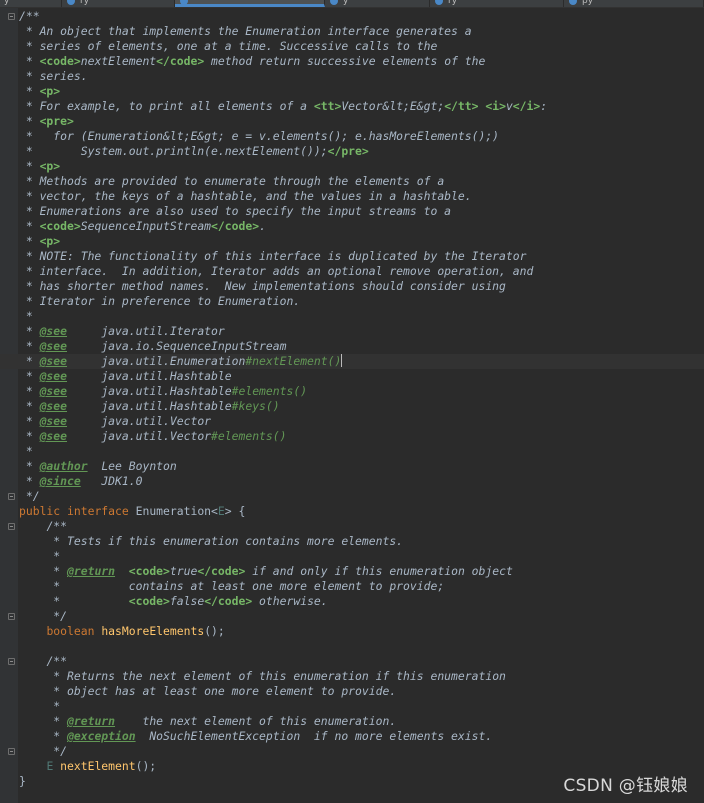 Image resolution: width=704 pixels, height=803 pixels. I want to click on java-interface-icon, so click(184, 2).